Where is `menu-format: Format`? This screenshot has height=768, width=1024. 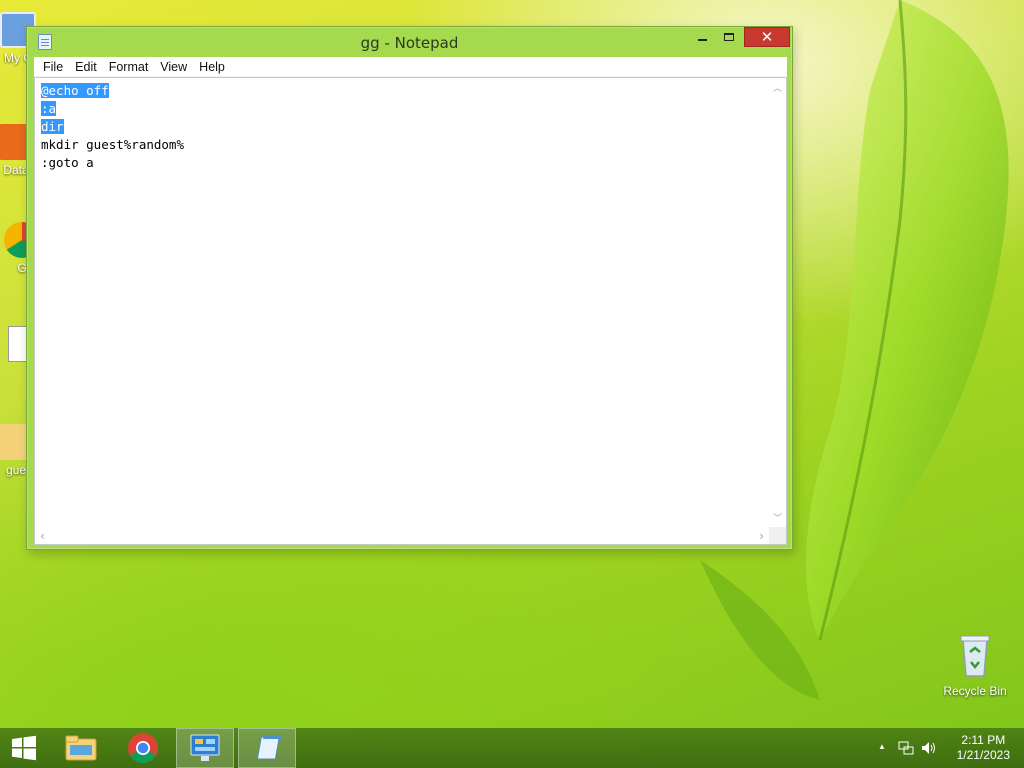
menu-format: Format is located at coordinates (129, 67).